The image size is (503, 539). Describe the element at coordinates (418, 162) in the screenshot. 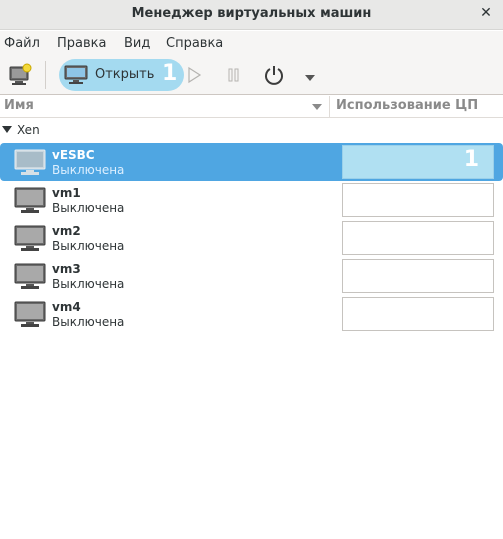

I see `cpu-usage-graph: 1` at that location.